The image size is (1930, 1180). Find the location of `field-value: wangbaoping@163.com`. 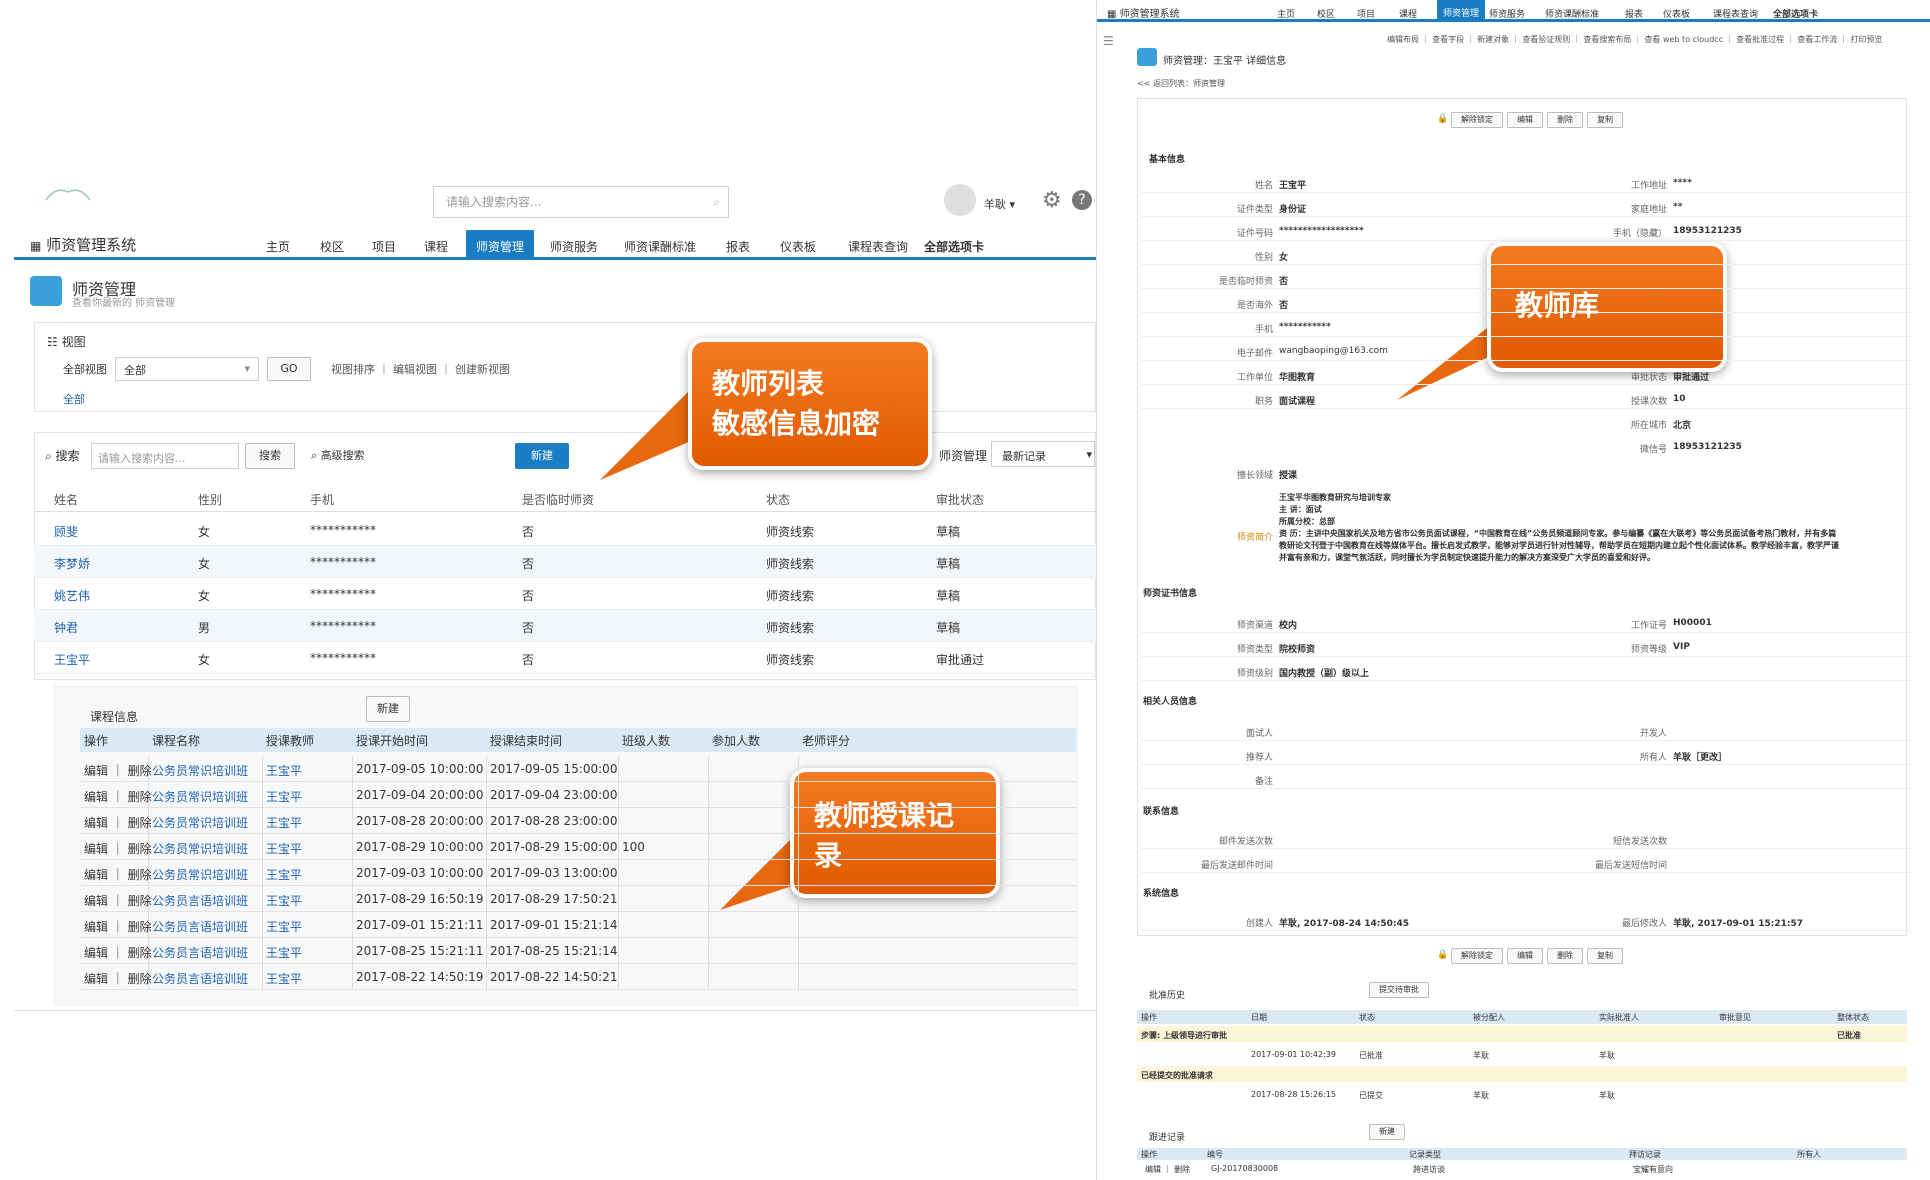

field-value: wangbaoping@163.com is located at coordinates (1333, 351).